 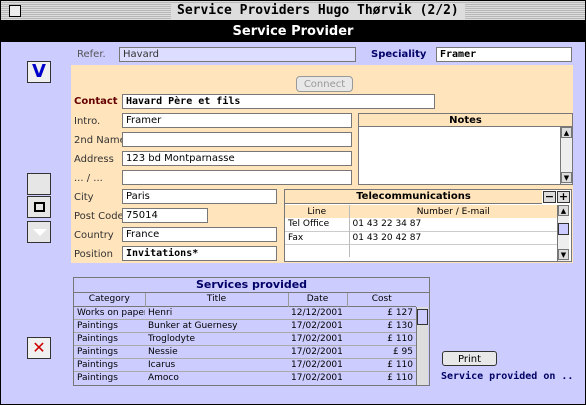 I want to click on telecom-line-cell: Fax, so click(x=317, y=237).